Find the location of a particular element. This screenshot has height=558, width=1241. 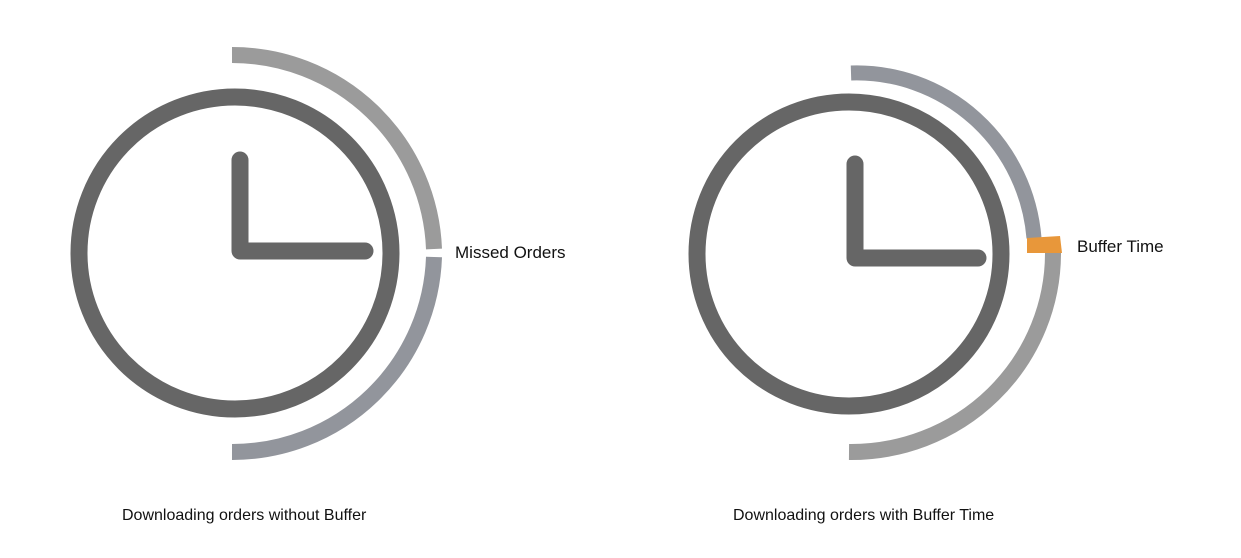

arc-right-lower is located at coordinates (954, 356).